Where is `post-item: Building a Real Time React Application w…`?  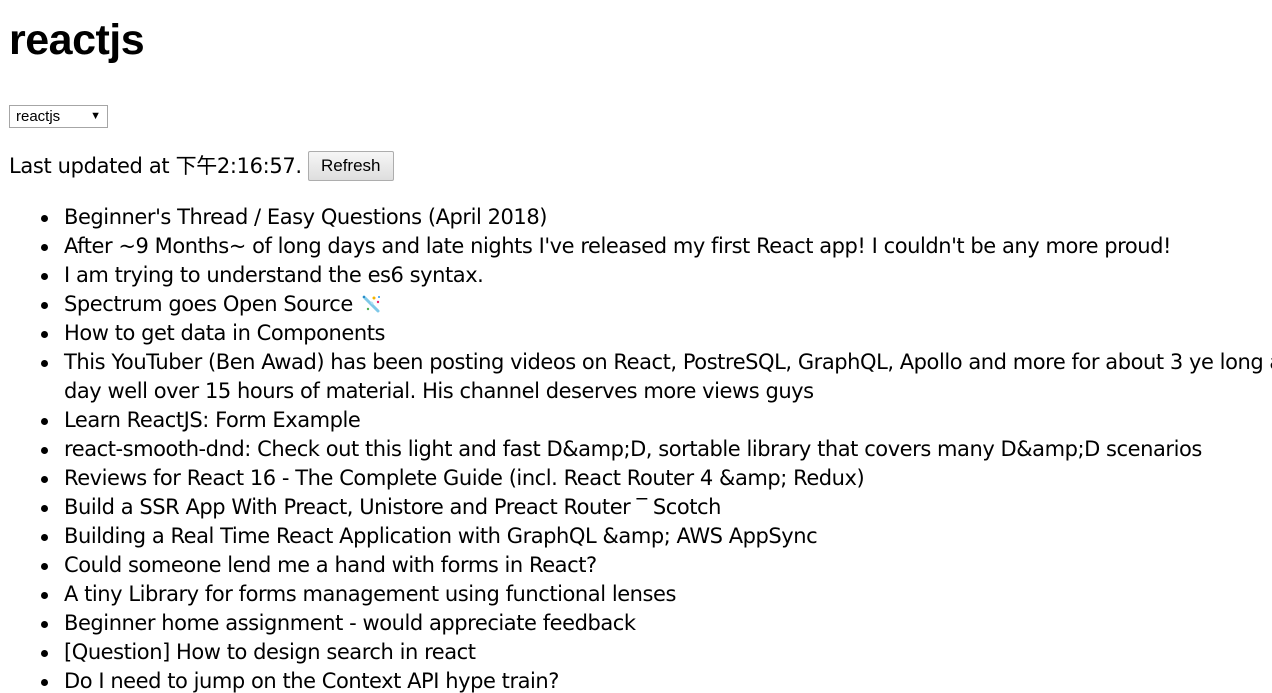
post-item: Building a Real Time React Application w… is located at coordinates (656, 536).